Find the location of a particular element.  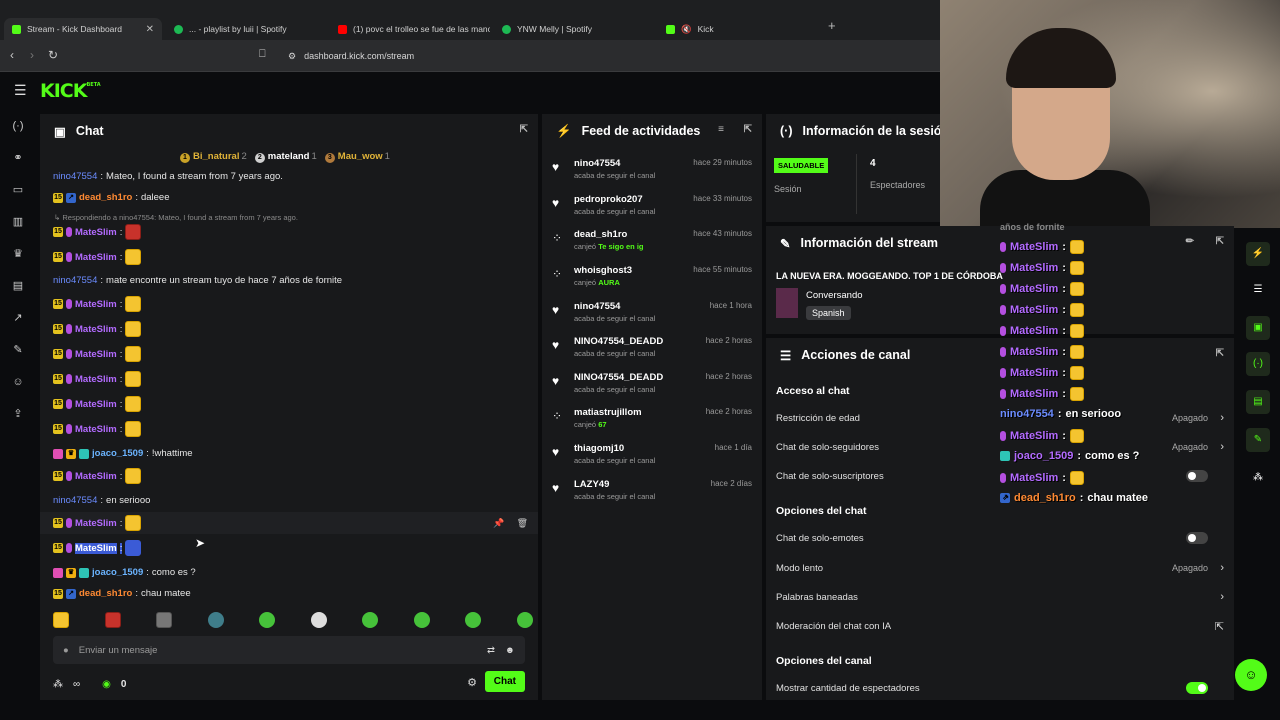

close-tab-icon: ✕ is located at coordinates (150, 29).